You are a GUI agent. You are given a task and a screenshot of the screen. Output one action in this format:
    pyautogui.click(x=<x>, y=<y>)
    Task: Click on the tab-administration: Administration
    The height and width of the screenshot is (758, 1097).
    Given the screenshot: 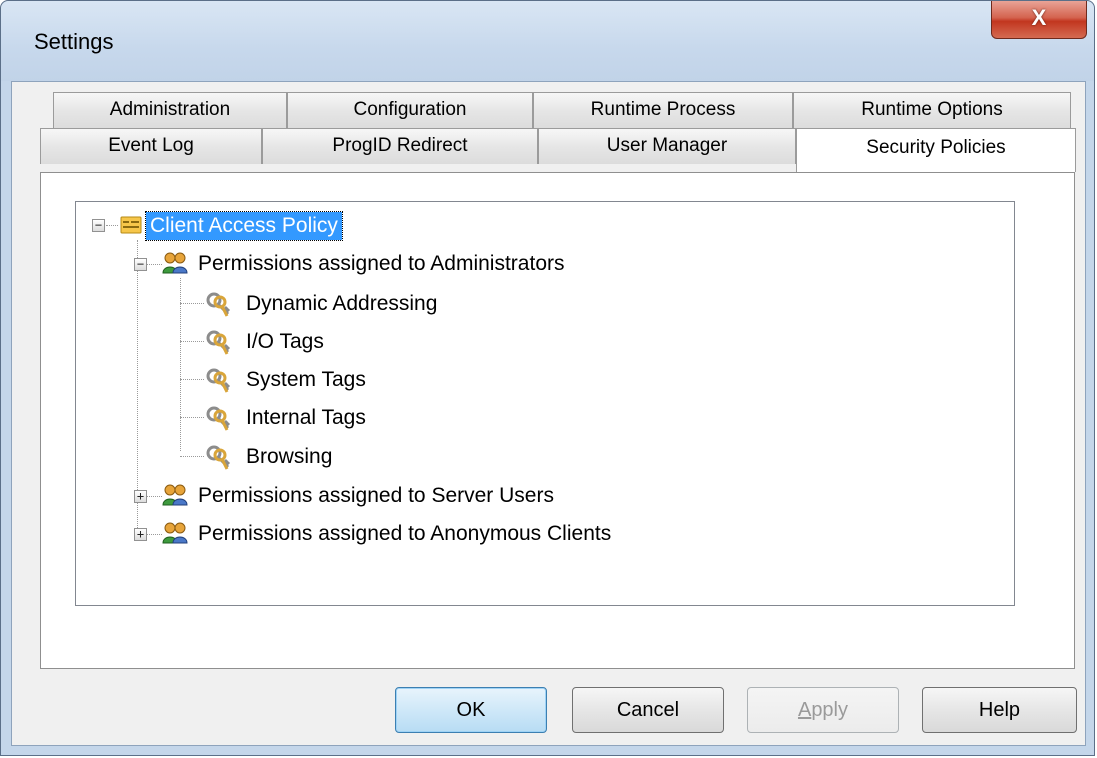 What is the action you would take?
    pyautogui.click(x=170, y=110)
    